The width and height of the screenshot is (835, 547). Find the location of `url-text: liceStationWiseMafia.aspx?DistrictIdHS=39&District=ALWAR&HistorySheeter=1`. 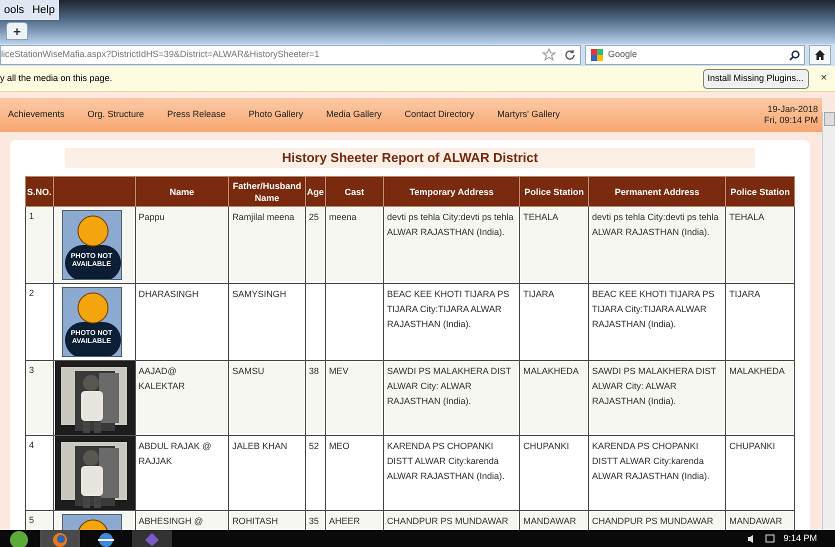

url-text: liceStationWiseMafia.aspx?DistrictIdHS=39&District=ALWAR&HistorySheeter=1 is located at coordinates (160, 55).